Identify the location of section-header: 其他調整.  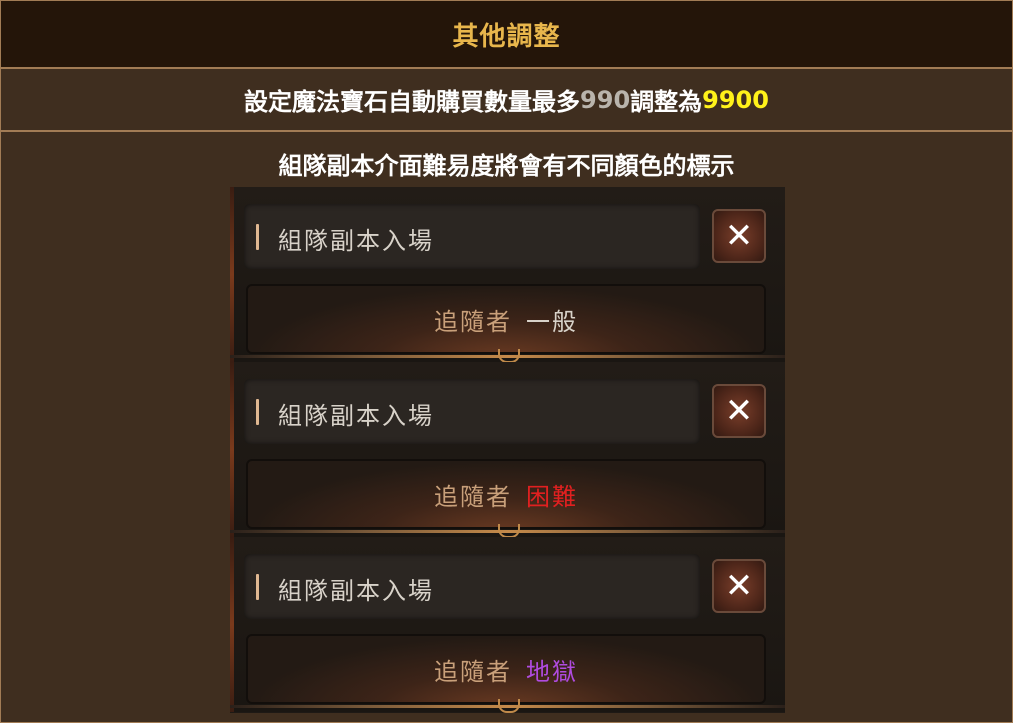
(506, 35).